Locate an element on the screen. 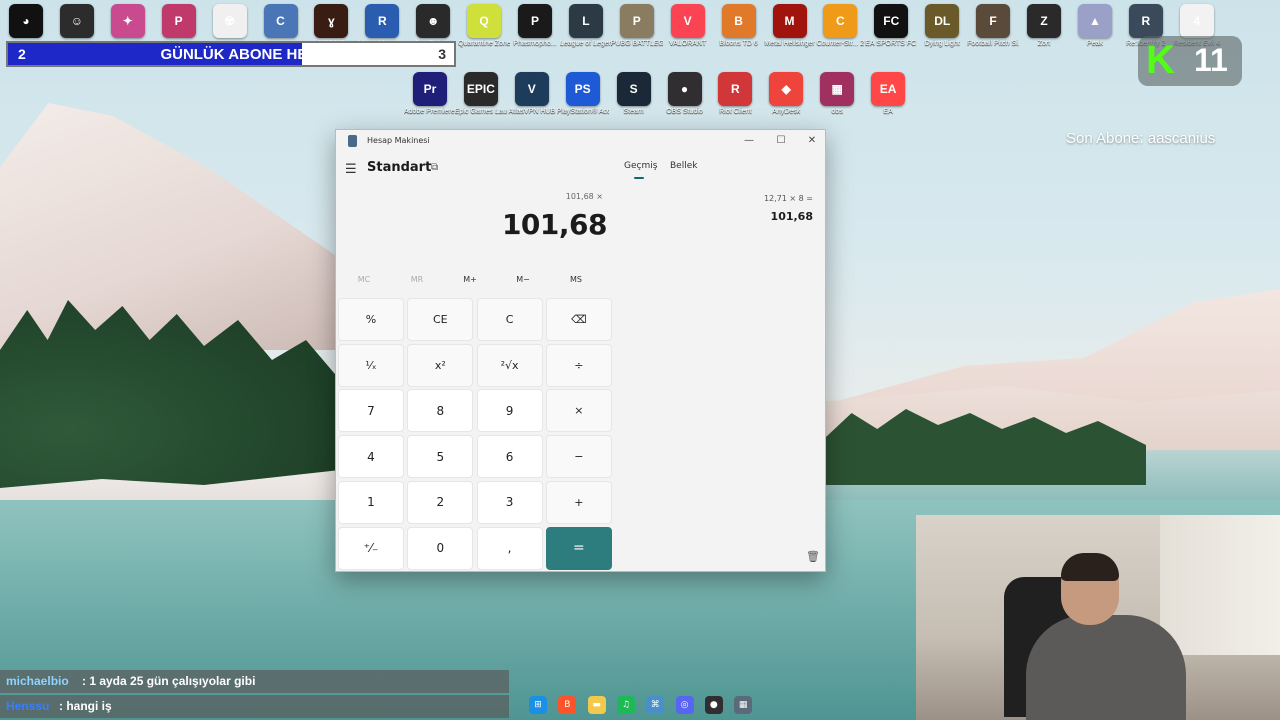  network-taskbar-icon: ⌘ is located at coordinates (655, 705).